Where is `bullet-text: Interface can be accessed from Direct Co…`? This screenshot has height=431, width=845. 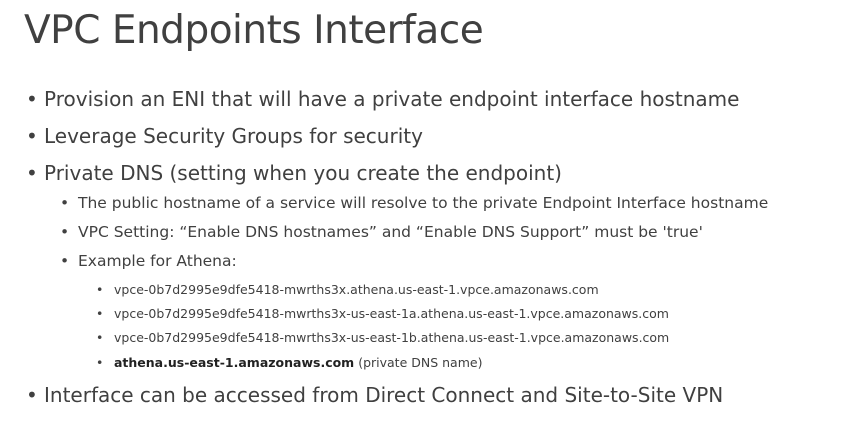 bullet-text: Interface can be accessed from Direct Co… is located at coordinates (384, 395).